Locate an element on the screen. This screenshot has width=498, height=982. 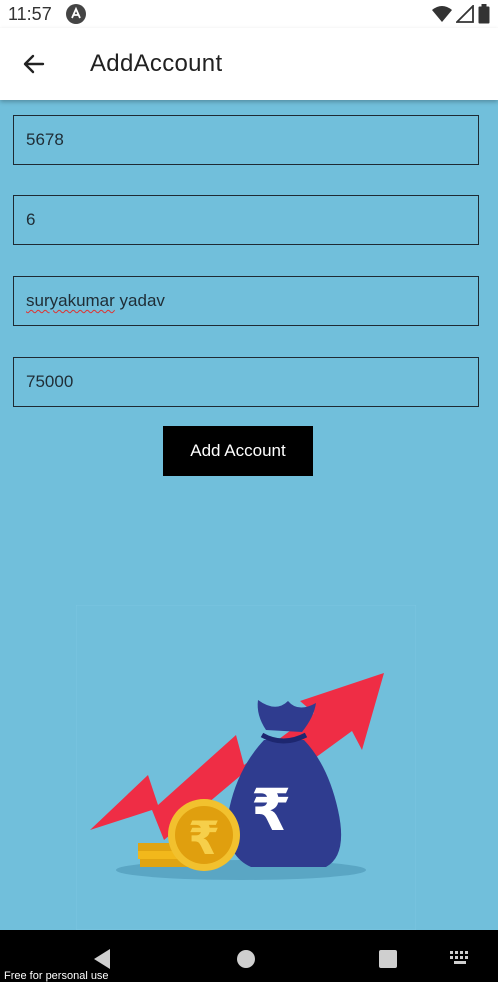
page-title: AddAccount is located at coordinates (156, 63).